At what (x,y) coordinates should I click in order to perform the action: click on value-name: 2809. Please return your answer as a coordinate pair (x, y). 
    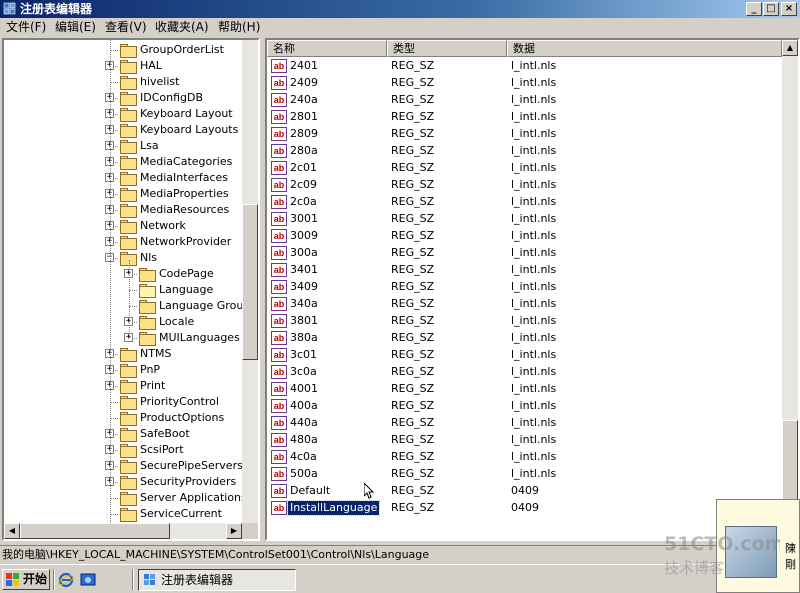
    Looking at the image, I should click on (304, 133).